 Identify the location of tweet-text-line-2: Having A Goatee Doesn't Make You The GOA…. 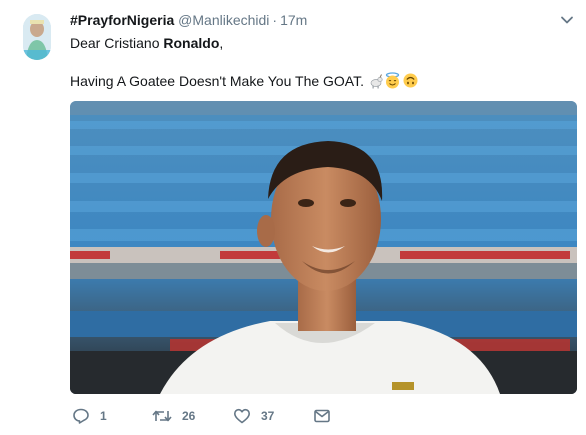
(244, 82).